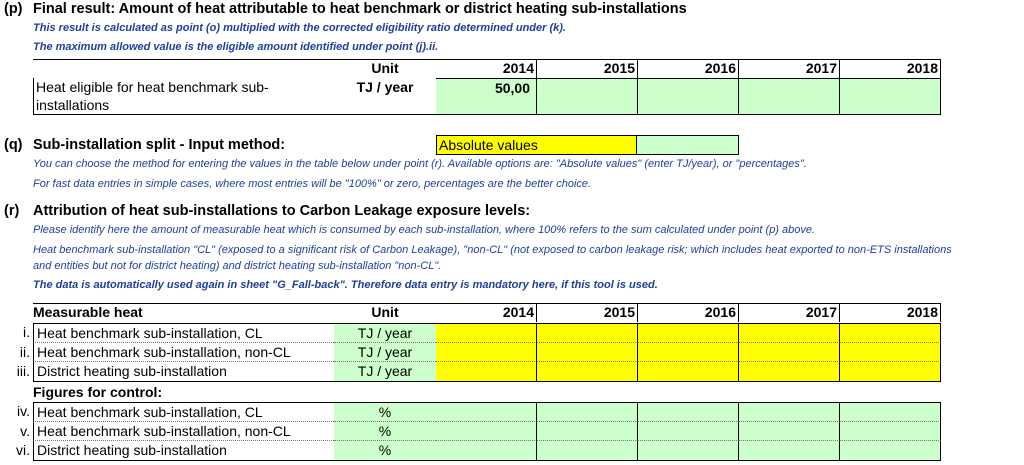 The height and width of the screenshot is (465, 1024). I want to click on row-number: iv., so click(23, 411).